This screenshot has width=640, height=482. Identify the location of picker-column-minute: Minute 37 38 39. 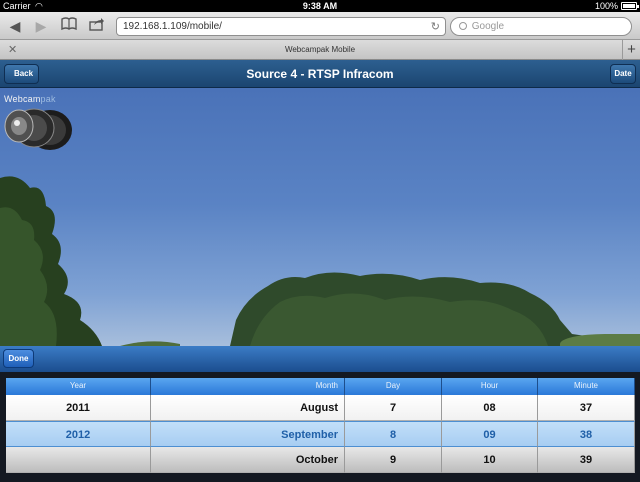
(586, 430).